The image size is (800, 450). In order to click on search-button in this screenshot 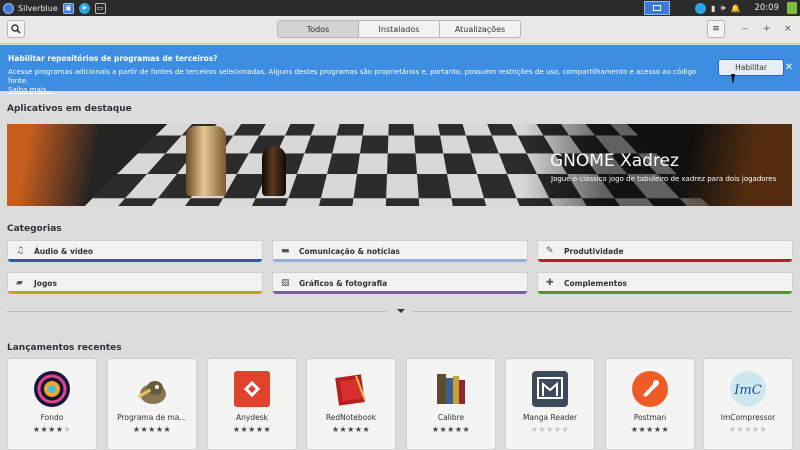, I will do `click(16, 29)`.